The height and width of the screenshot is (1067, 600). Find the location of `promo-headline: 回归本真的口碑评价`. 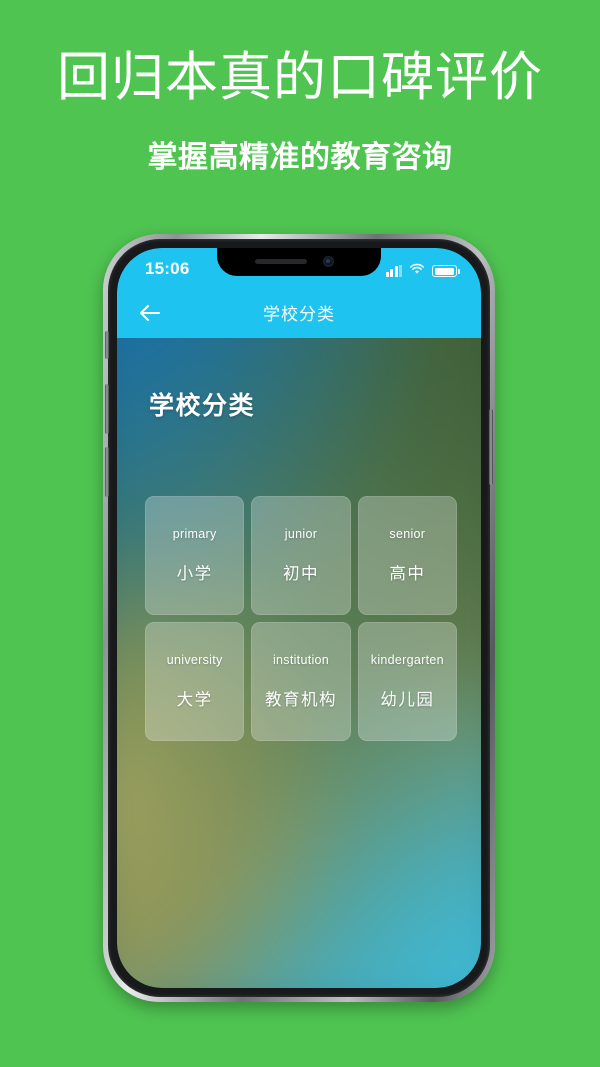

promo-headline: 回归本真的口碑评价 is located at coordinates (300, 77).